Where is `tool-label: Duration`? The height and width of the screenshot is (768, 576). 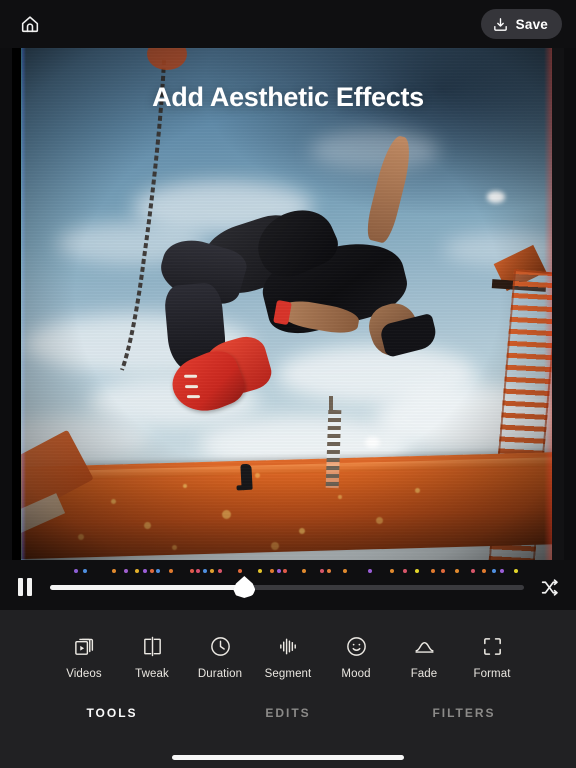
tool-label: Duration is located at coordinates (220, 674).